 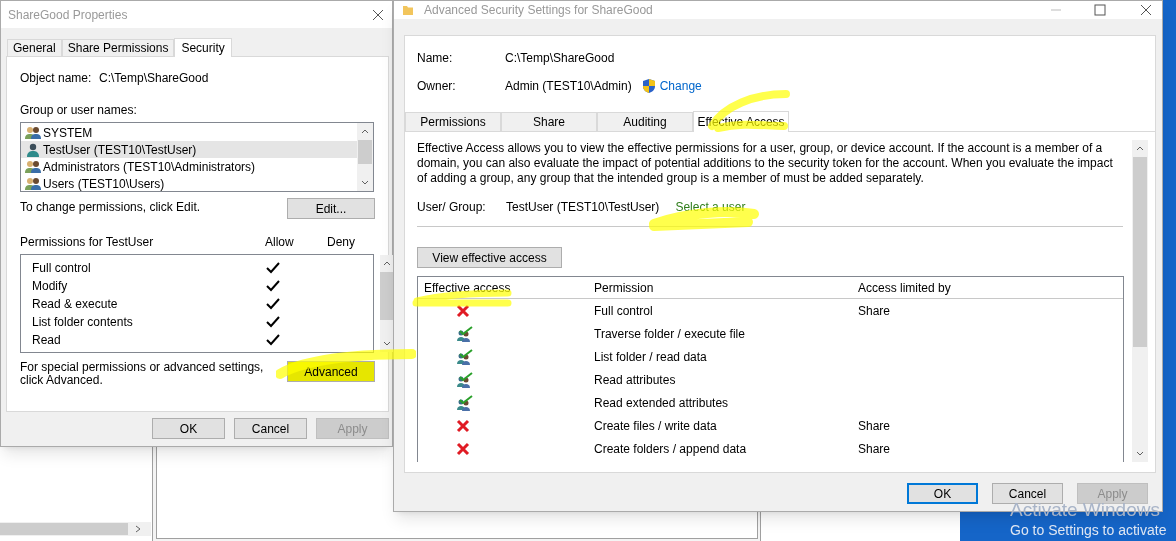 What do you see at coordinates (189, 132) in the screenshot?
I see `list-item: SYSTEM` at bounding box center [189, 132].